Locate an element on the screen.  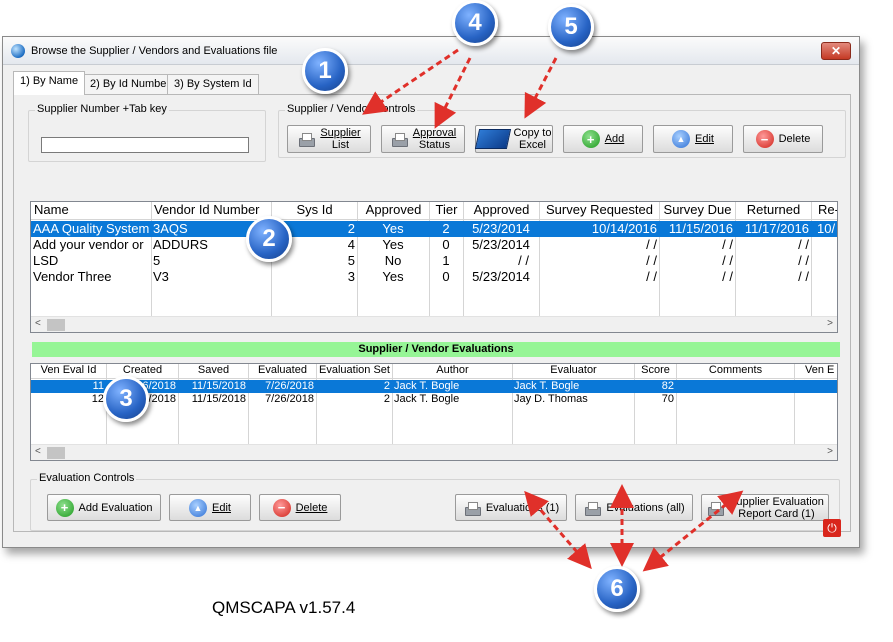
supplier-list-button: Supplier List is located at coordinates (329, 139).